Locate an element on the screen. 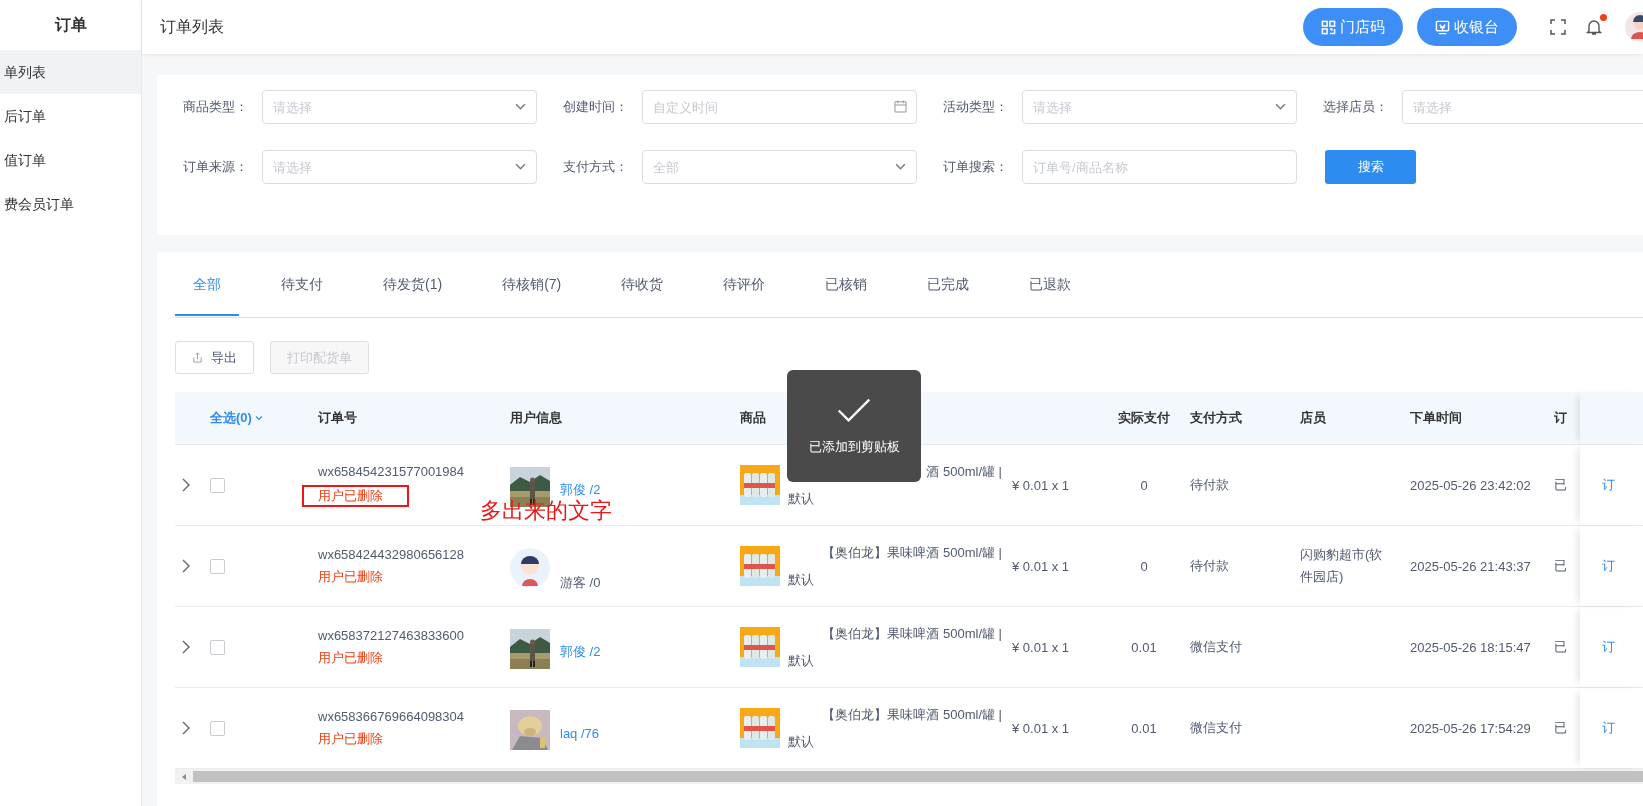 The height and width of the screenshot is (806, 1643). order-number: wx658366769664098304 is located at coordinates (391, 716).